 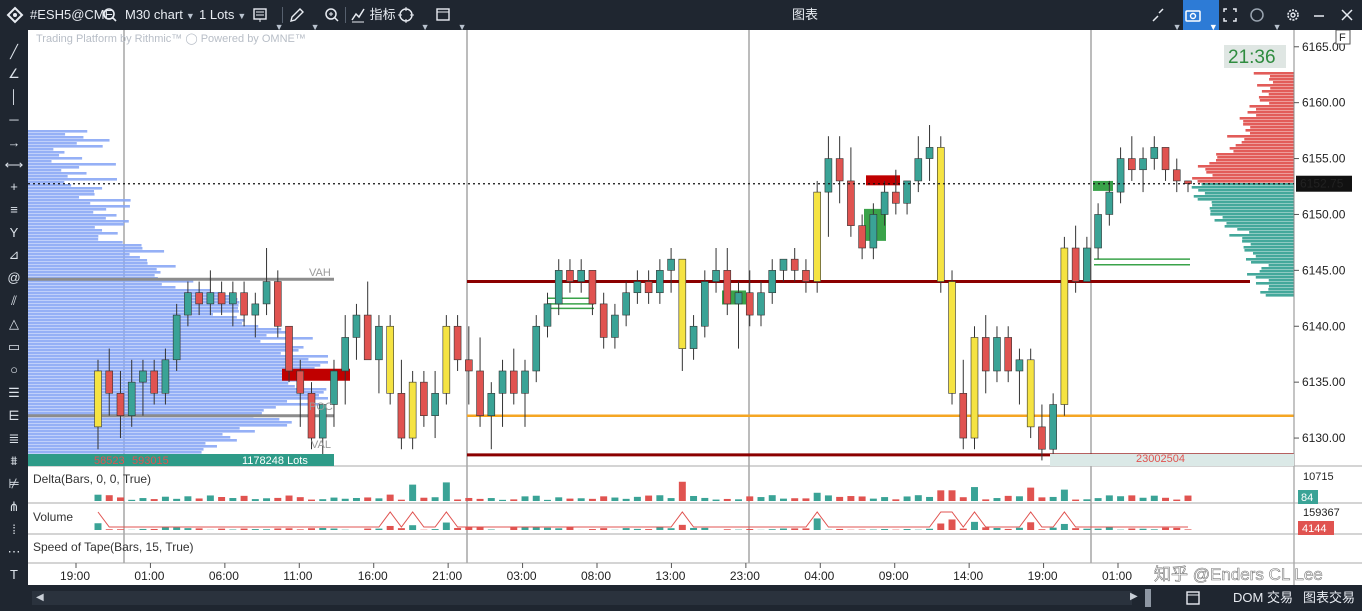 What do you see at coordinates (14, 507) in the screenshot?
I see `time-cycles-icon: ⋔` at bounding box center [14, 507].